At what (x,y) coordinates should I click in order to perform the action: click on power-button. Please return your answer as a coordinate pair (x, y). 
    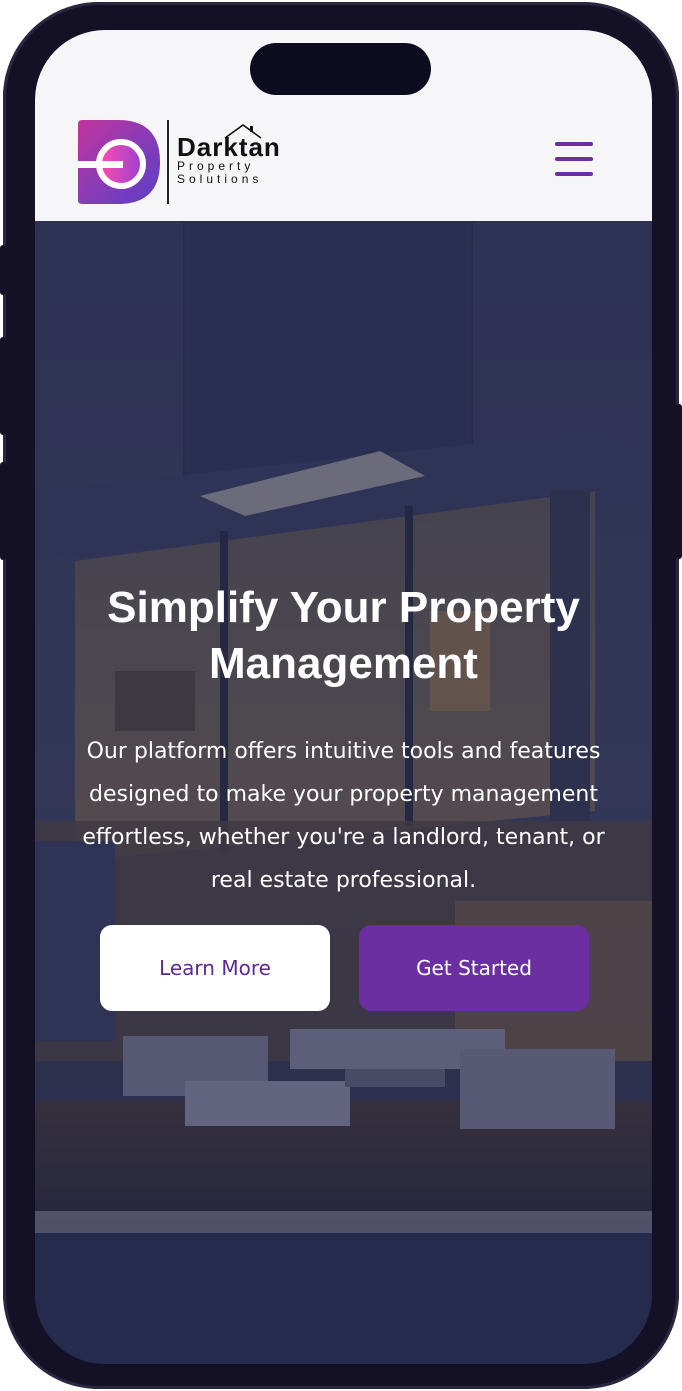
    Looking at the image, I should click on (679, 481).